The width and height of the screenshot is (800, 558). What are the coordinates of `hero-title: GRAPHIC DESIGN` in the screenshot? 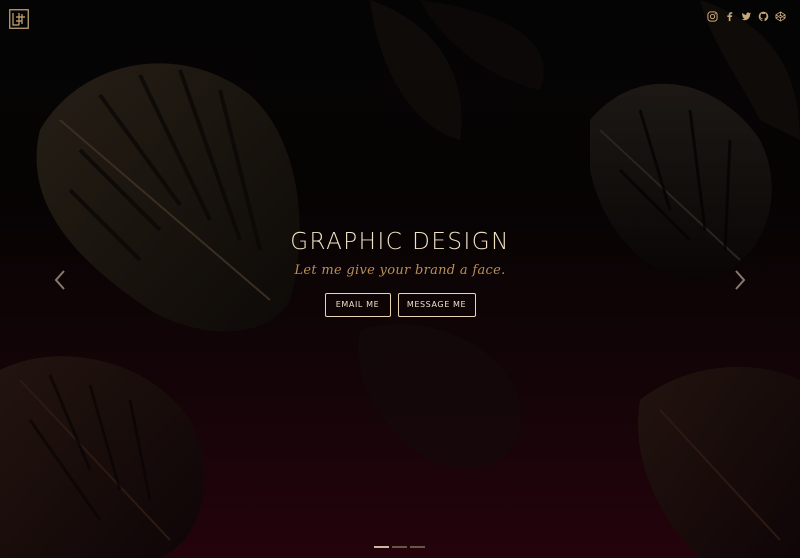 It's located at (400, 242).